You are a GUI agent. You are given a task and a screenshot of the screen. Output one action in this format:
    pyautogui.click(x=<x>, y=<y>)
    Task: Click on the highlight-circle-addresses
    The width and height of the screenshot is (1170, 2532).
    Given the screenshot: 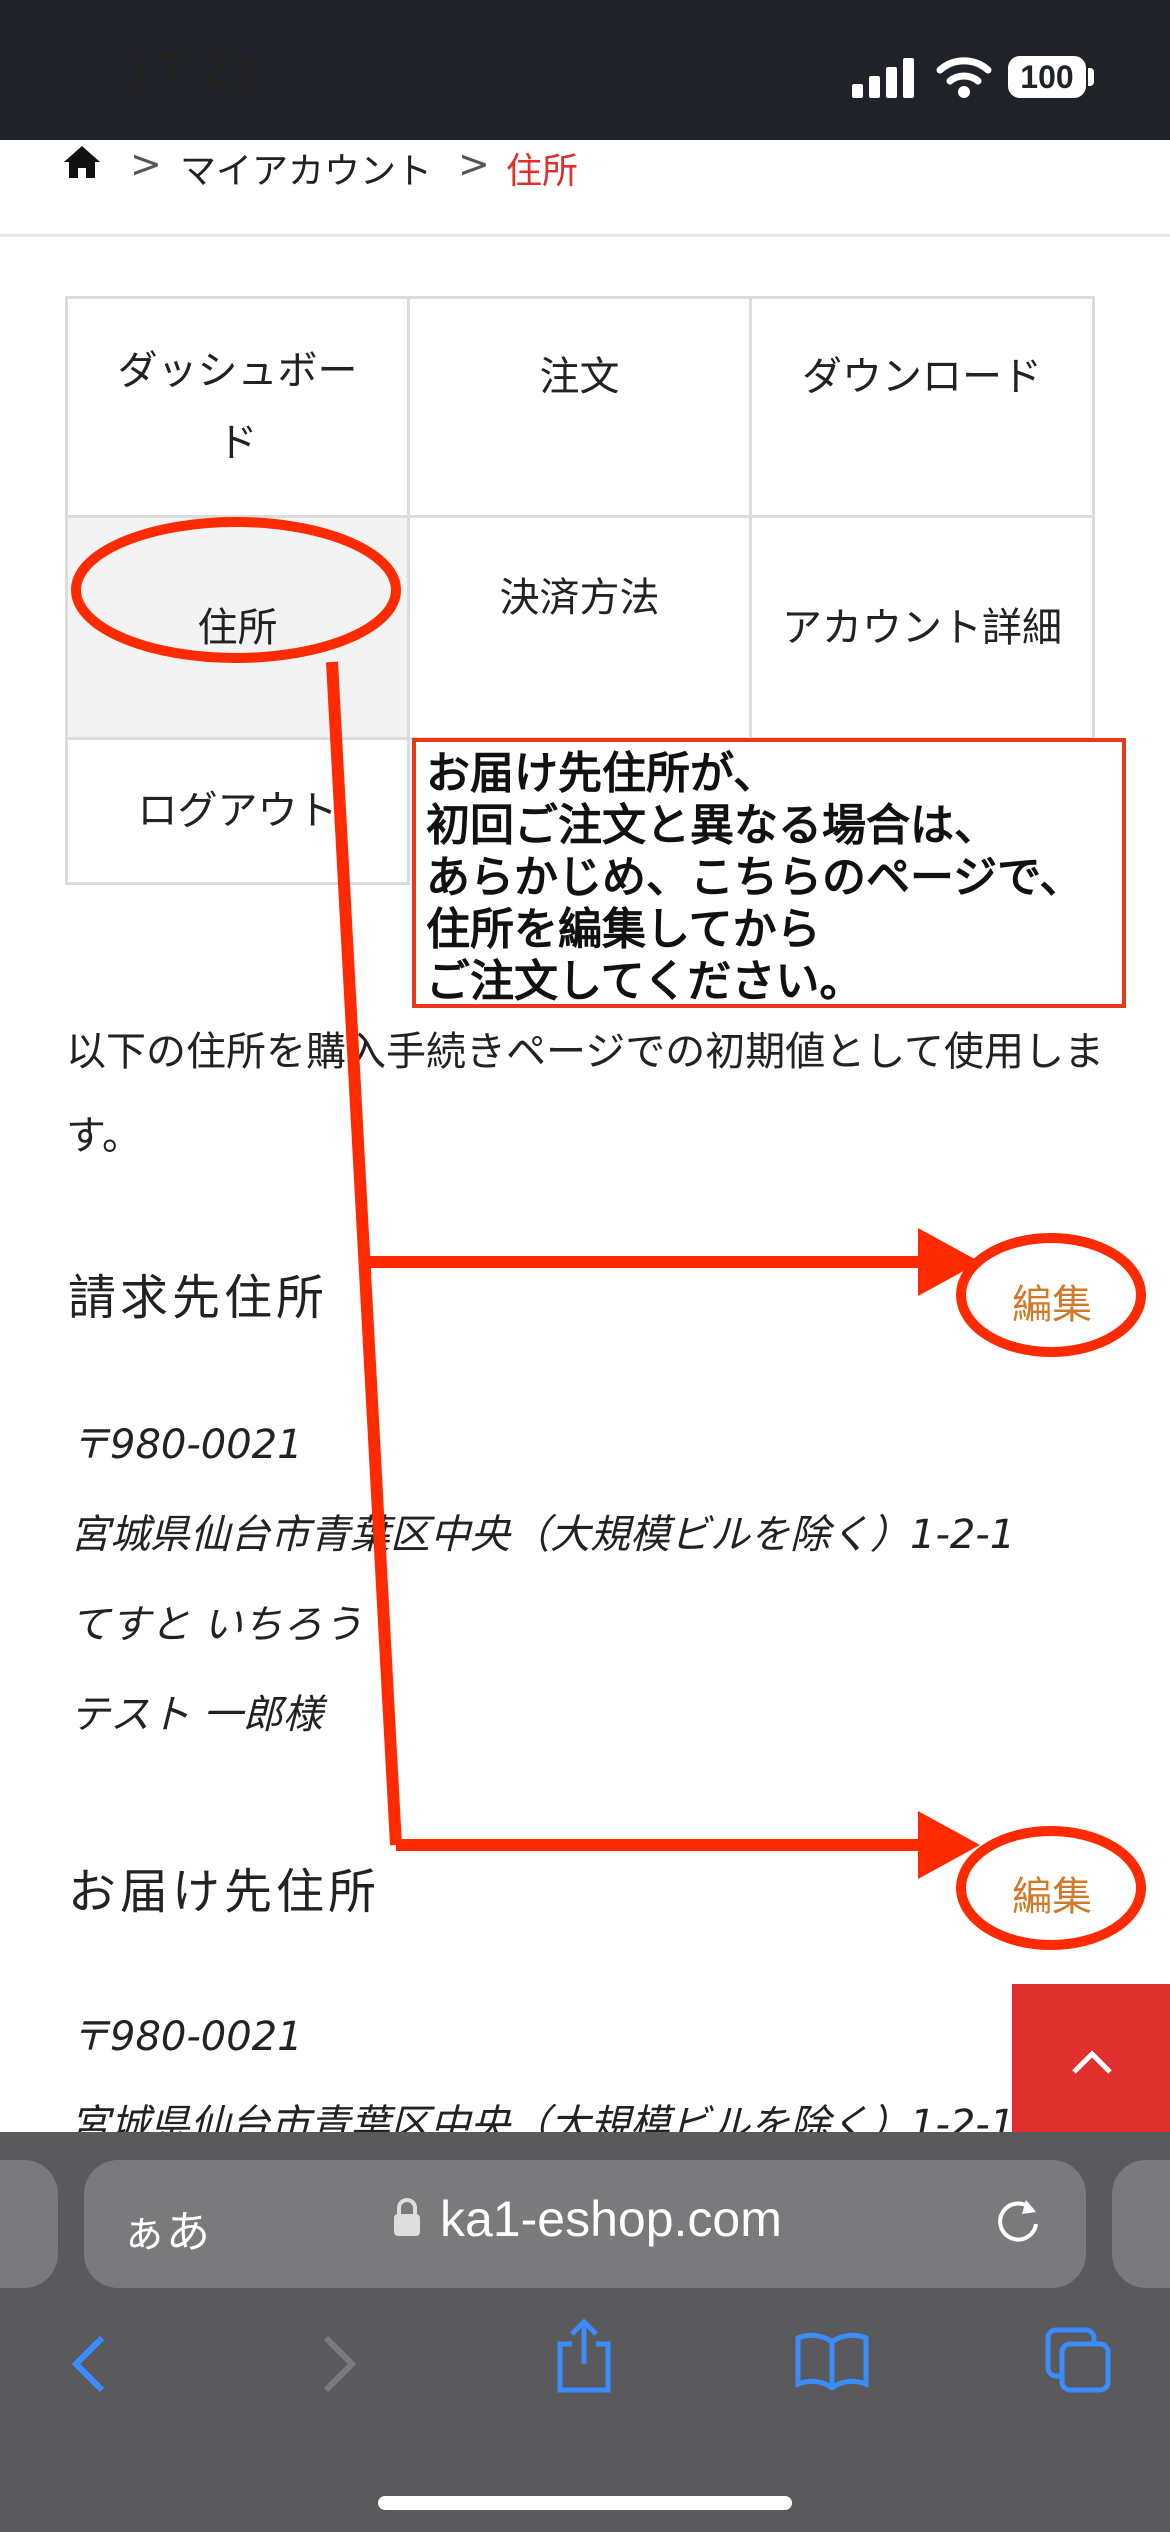 What is the action you would take?
    pyautogui.click(x=236, y=590)
    